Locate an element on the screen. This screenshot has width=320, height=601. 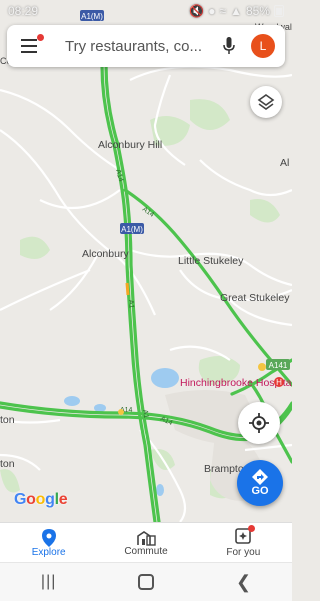
svg-text: A141 is located at coordinates (278, 365).